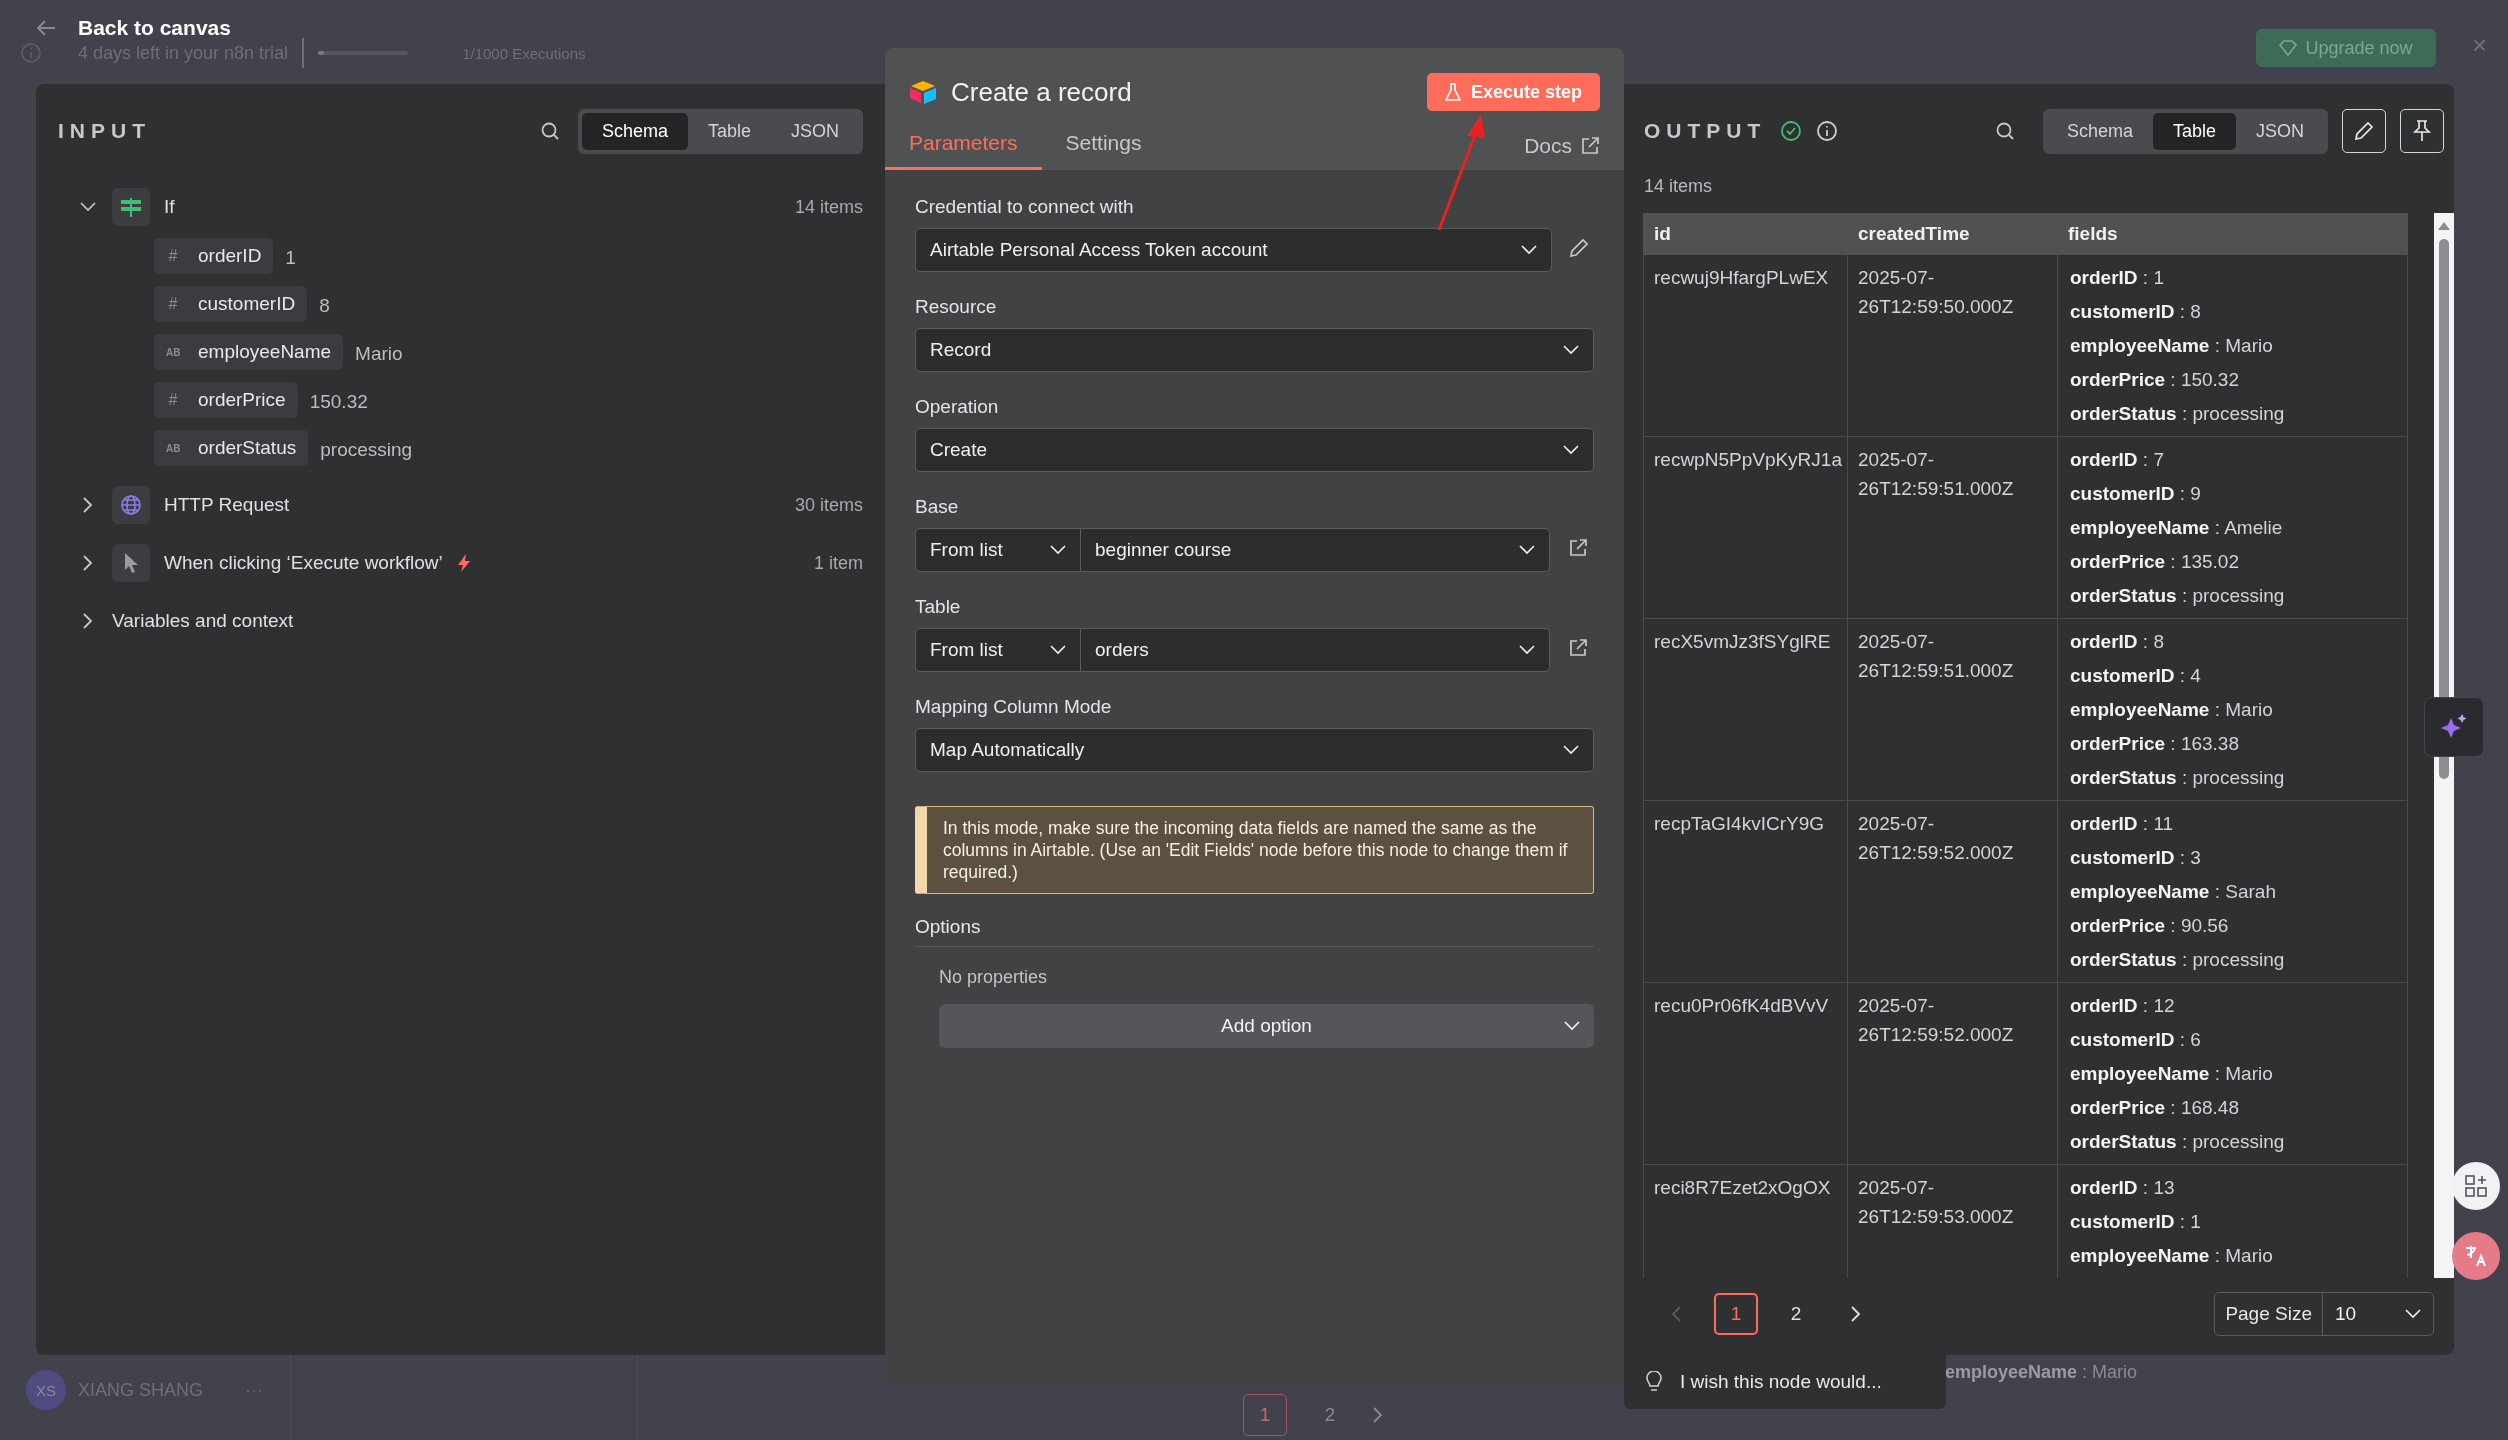 This screenshot has height=1440, width=2508. I want to click on lightning-icon, so click(463, 563).